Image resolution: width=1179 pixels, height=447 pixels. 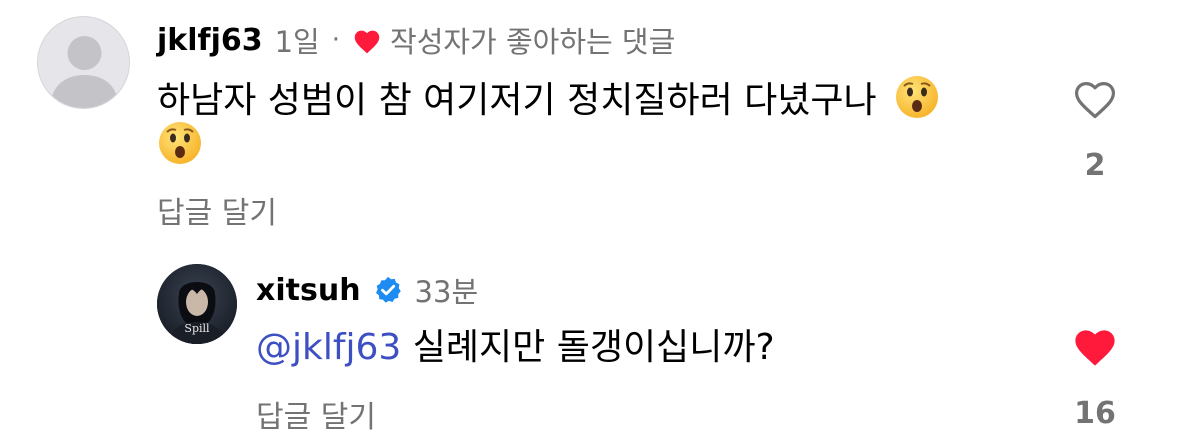 What do you see at coordinates (1095, 413) in the screenshot?
I see `like-count: 16` at bounding box center [1095, 413].